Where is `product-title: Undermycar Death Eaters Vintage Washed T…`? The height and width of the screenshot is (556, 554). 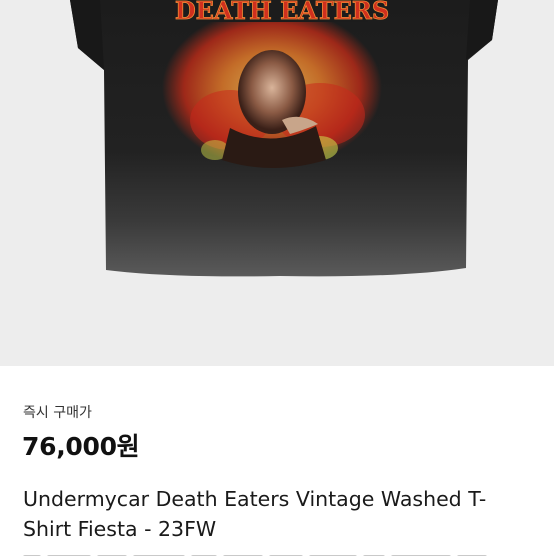 product-title: Undermycar Death Eaters Vintage Washed T… is located at coordinates (255, 514).